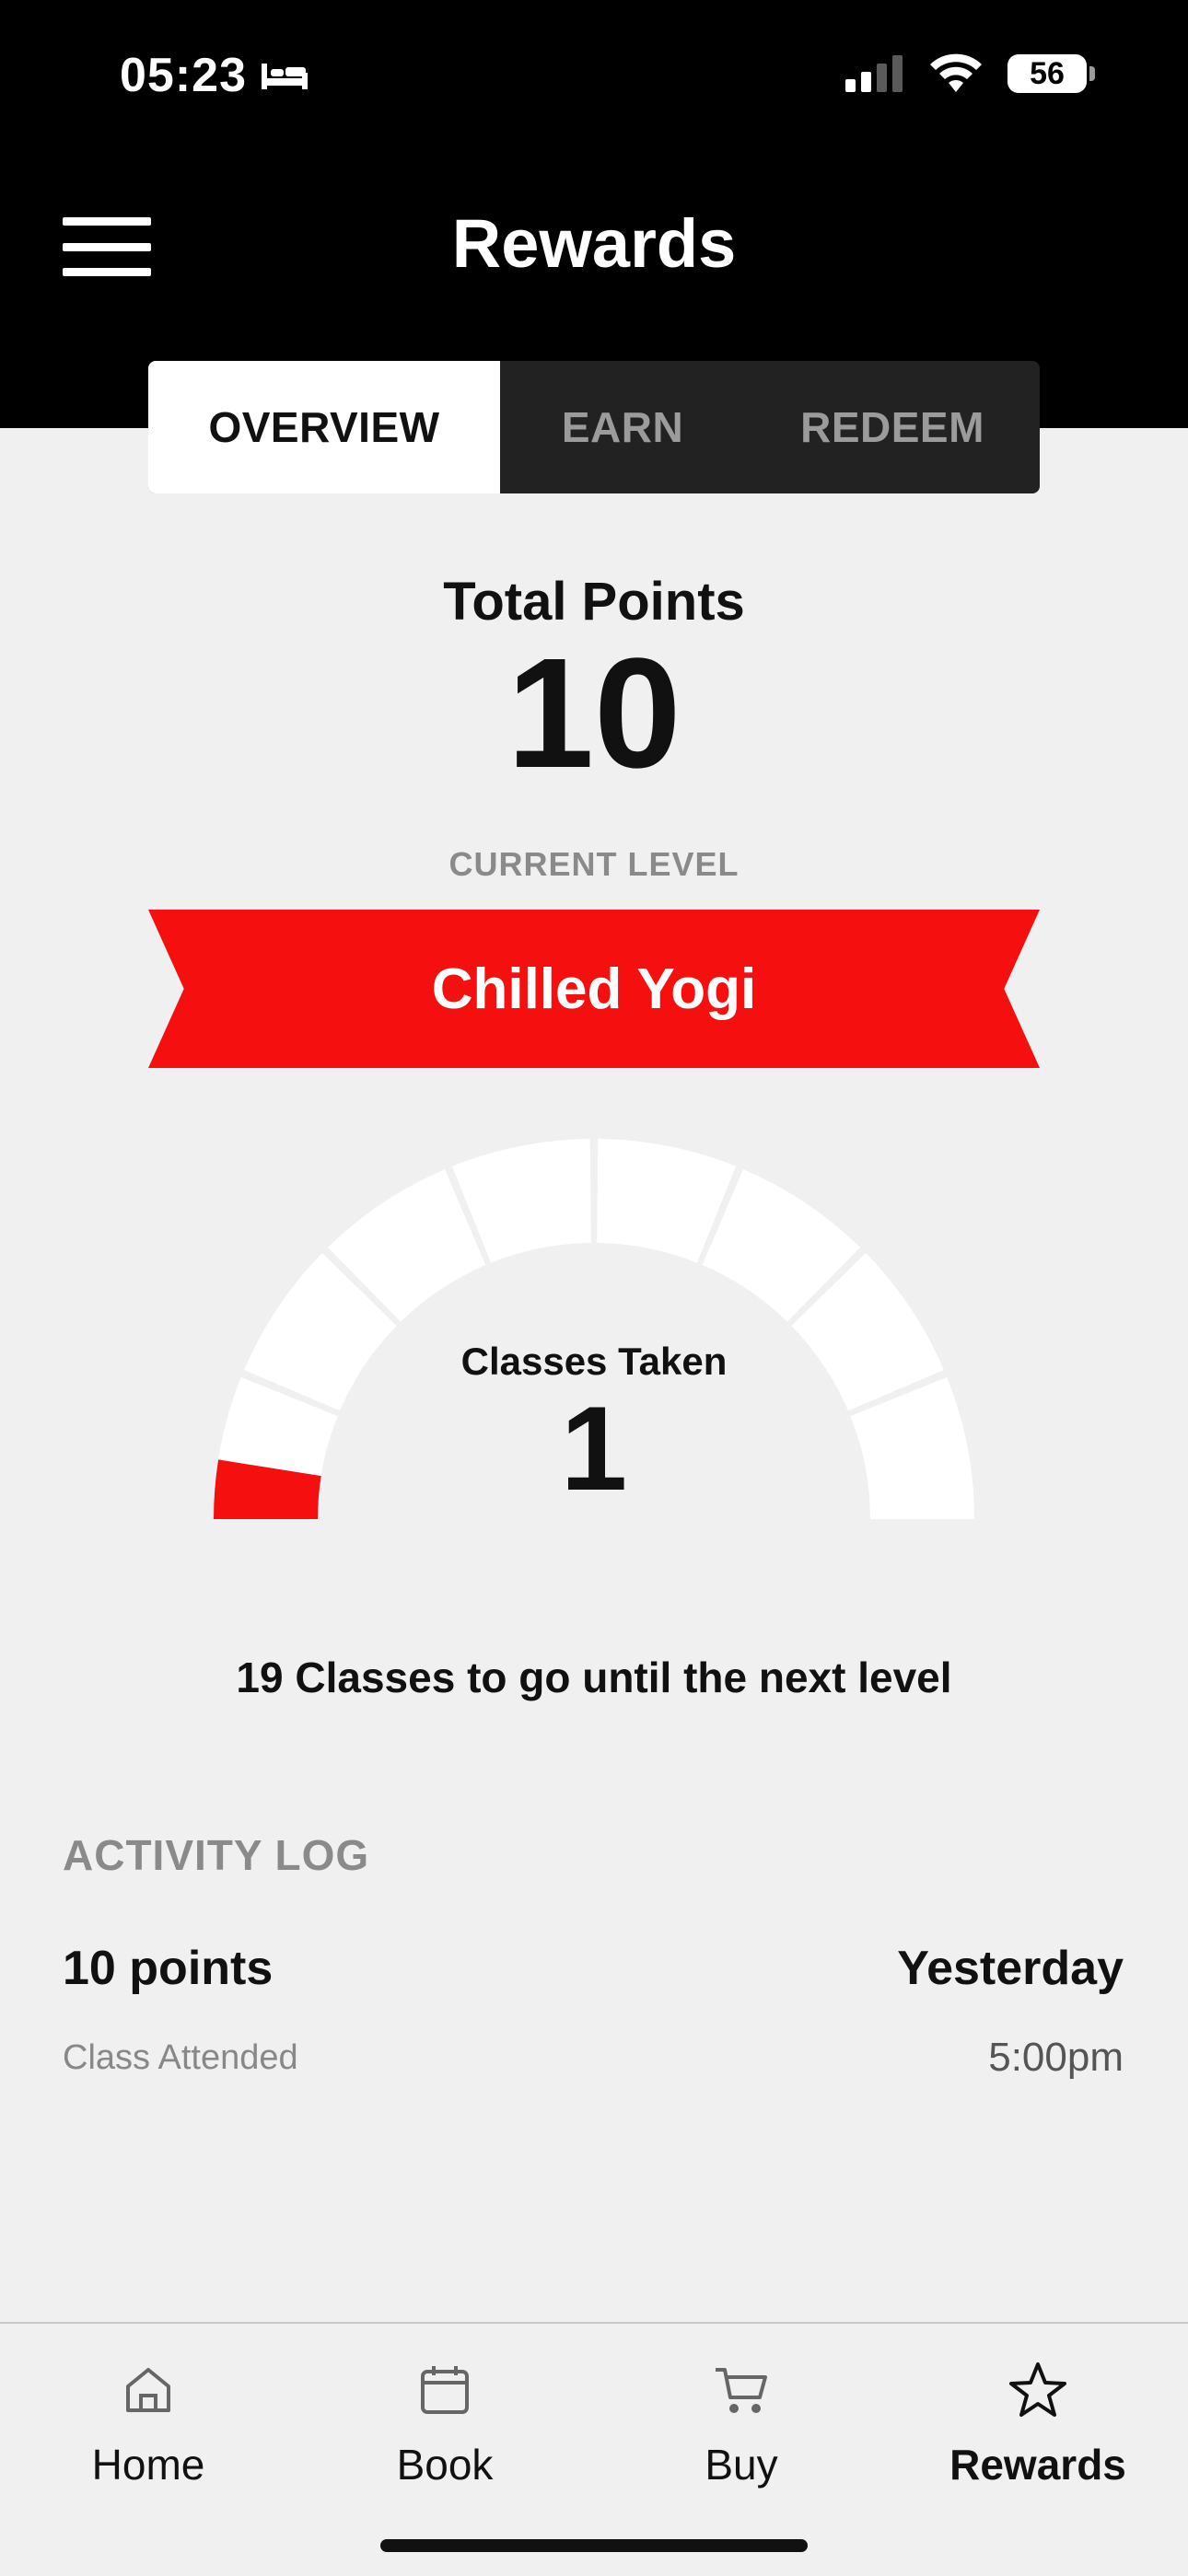  I want to click on cart-icon, so click(741, 2390).